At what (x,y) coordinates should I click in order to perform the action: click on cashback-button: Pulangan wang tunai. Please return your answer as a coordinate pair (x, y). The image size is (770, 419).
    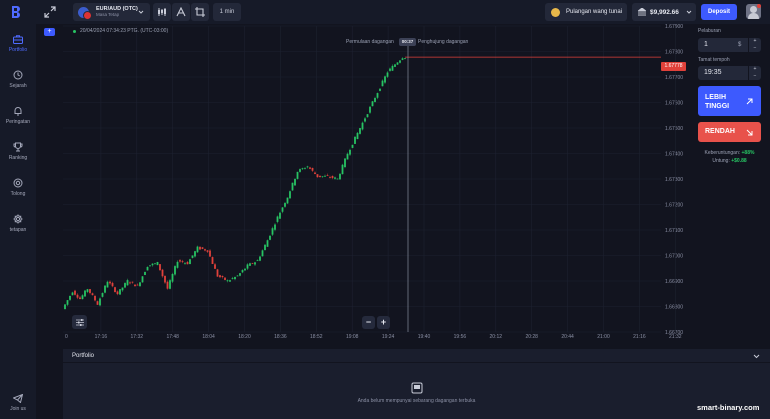
    Looking at the image, I should click on (586, 12).